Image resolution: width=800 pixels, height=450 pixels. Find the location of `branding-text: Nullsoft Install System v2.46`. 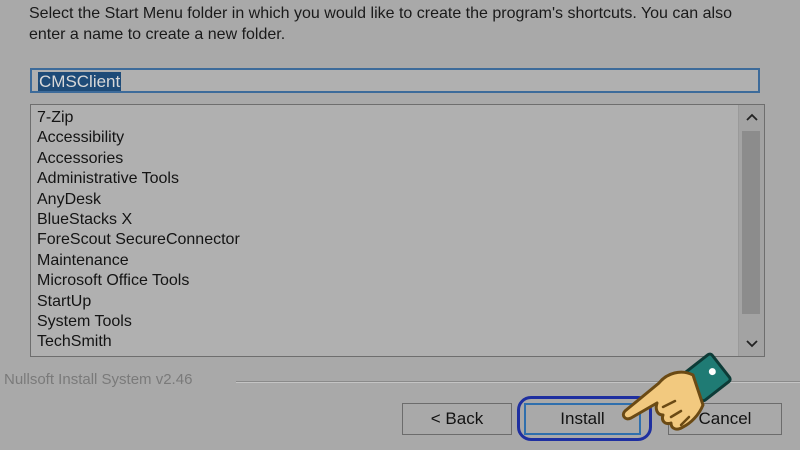

branding-text: Nullsoft Install System v2.46 is located at coordinates (100, 379).